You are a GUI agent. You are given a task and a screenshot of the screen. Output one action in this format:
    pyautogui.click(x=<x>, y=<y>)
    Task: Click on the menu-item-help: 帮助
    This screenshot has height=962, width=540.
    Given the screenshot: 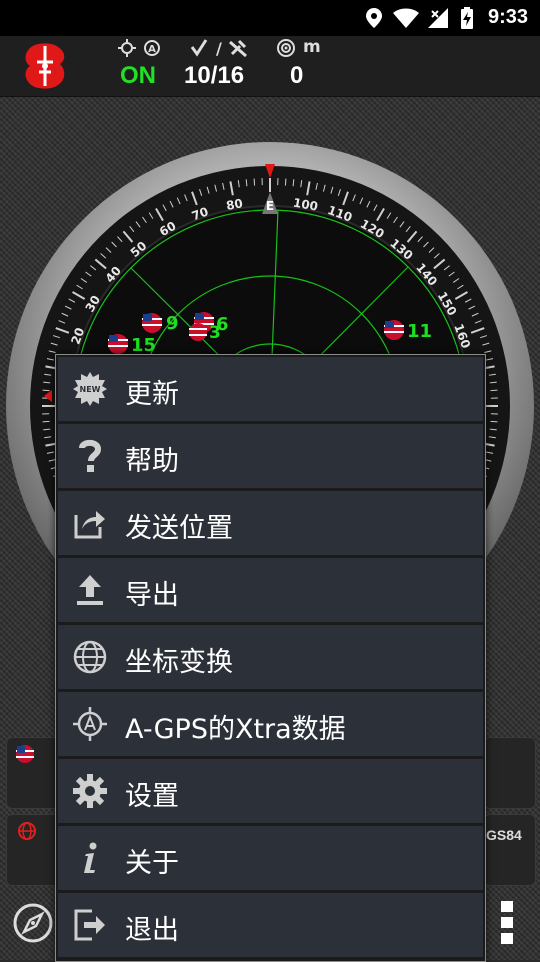 What is the action you would take?
    pyautogui.click(x=270, y=456)
    